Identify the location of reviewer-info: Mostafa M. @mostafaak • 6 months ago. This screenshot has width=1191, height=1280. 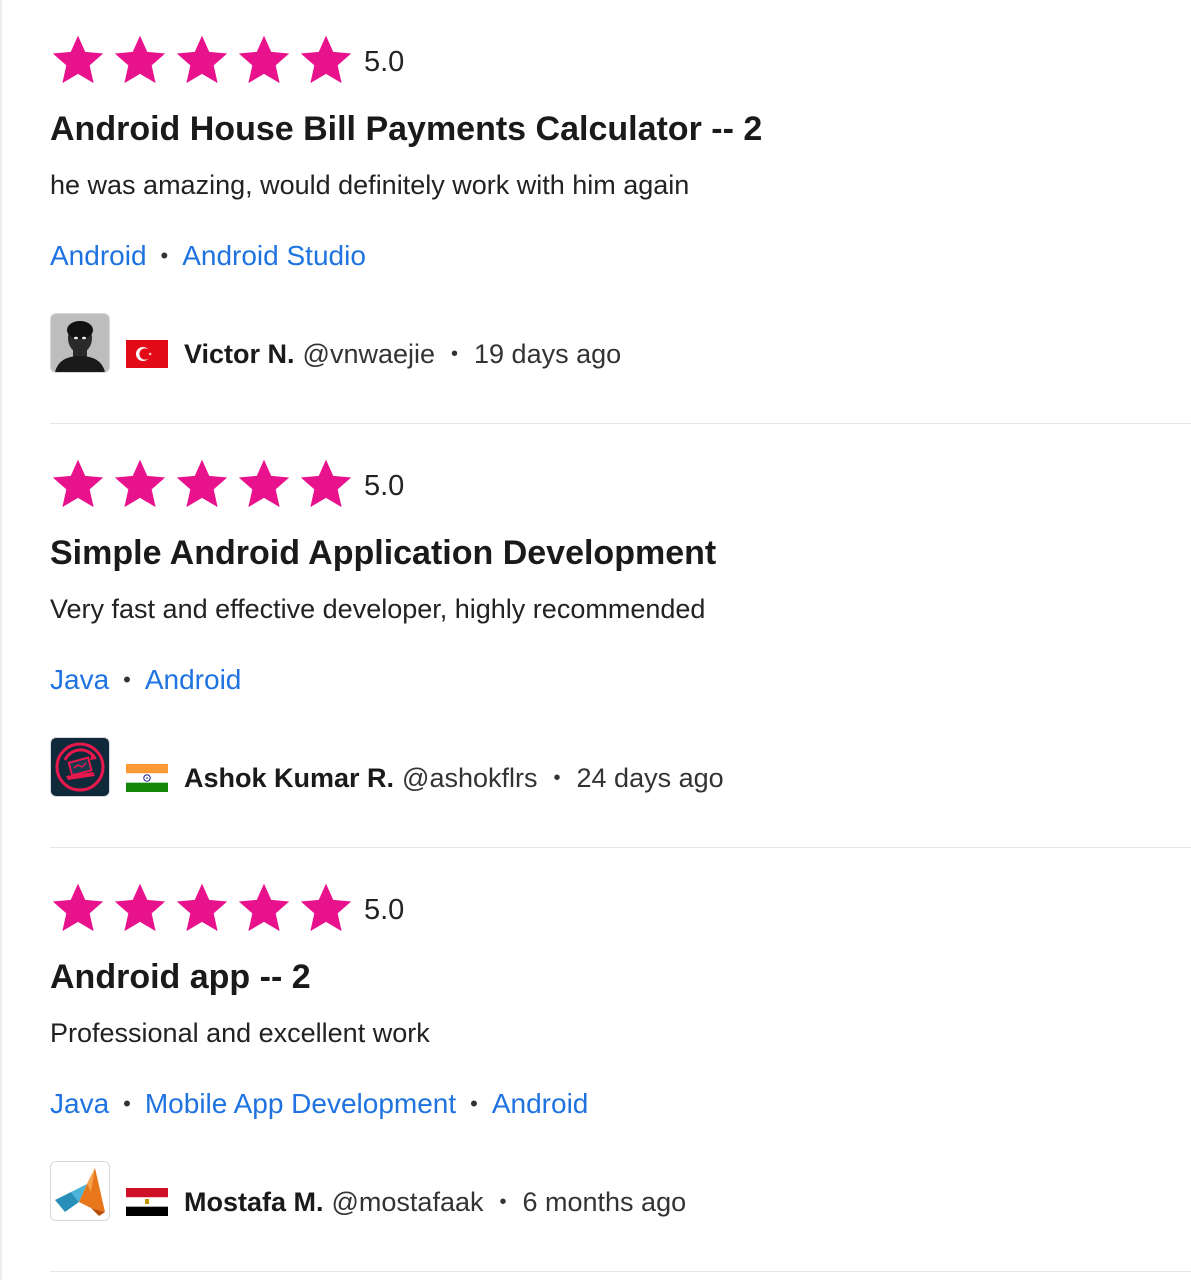
(368, 1191).